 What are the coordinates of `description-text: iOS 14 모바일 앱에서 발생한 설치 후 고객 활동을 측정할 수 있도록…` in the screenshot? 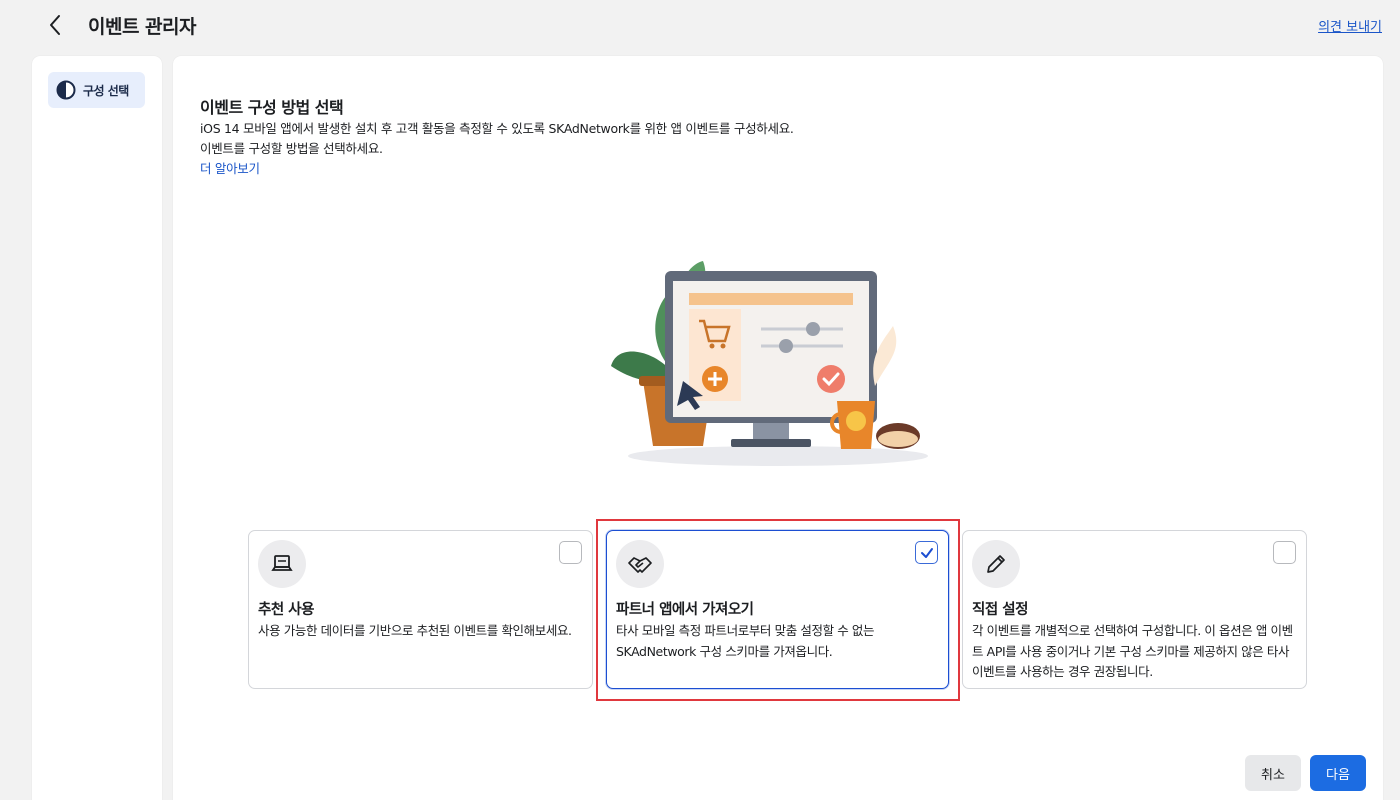 It's located at (497, 128).